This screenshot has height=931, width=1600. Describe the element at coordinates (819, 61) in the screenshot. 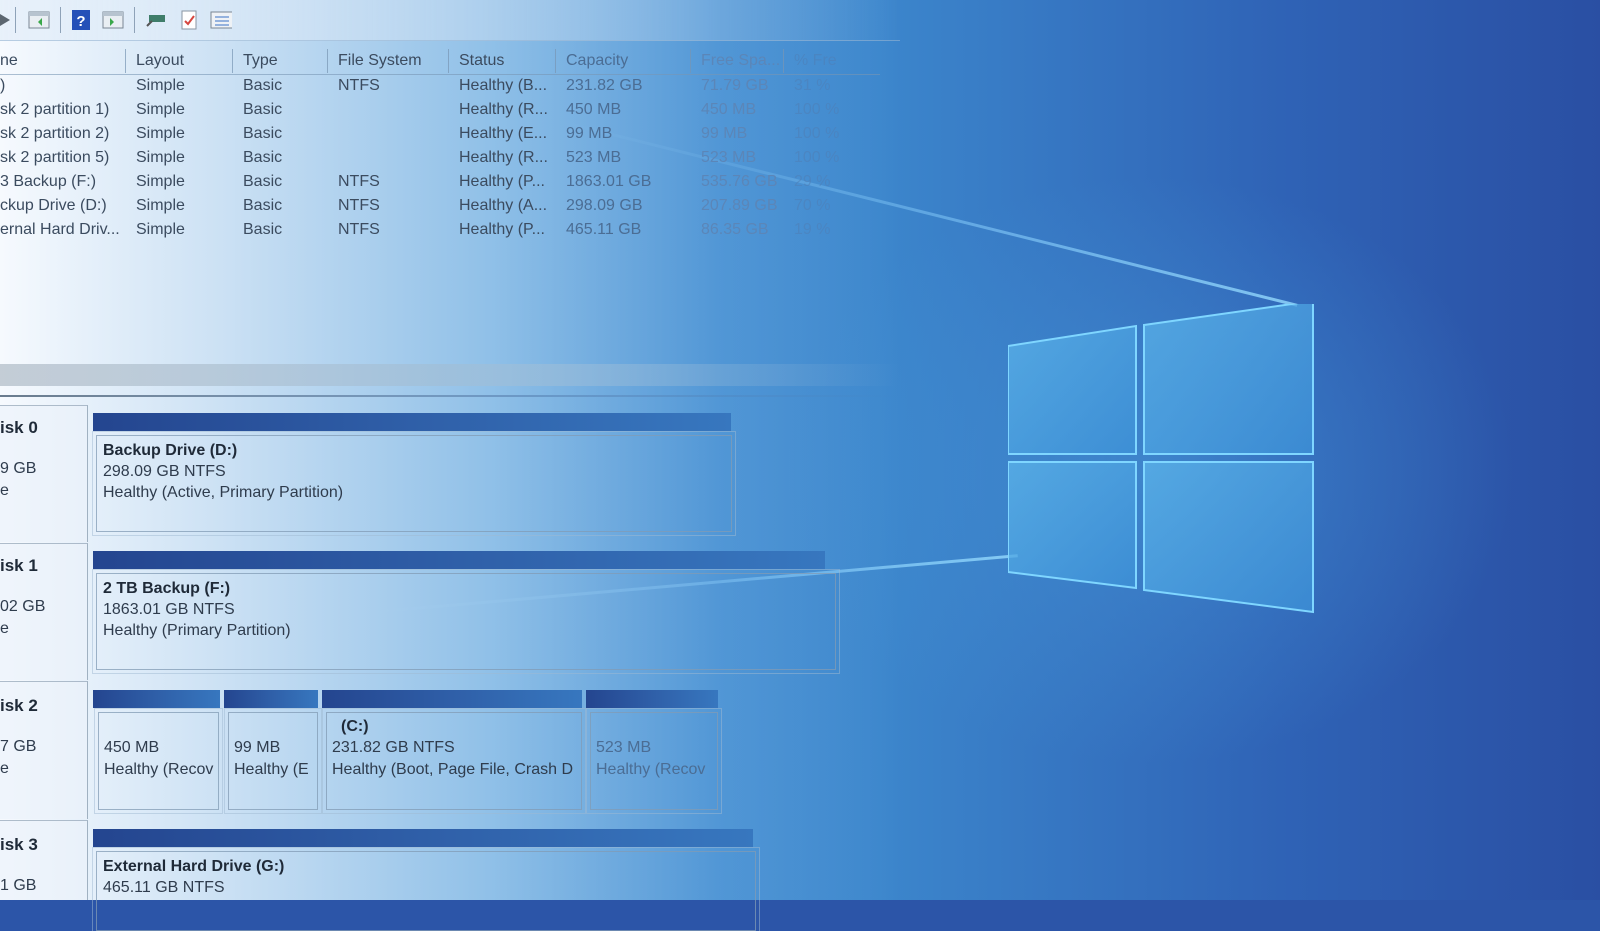

I see `column-header-percent-free: % Fre` at that location.